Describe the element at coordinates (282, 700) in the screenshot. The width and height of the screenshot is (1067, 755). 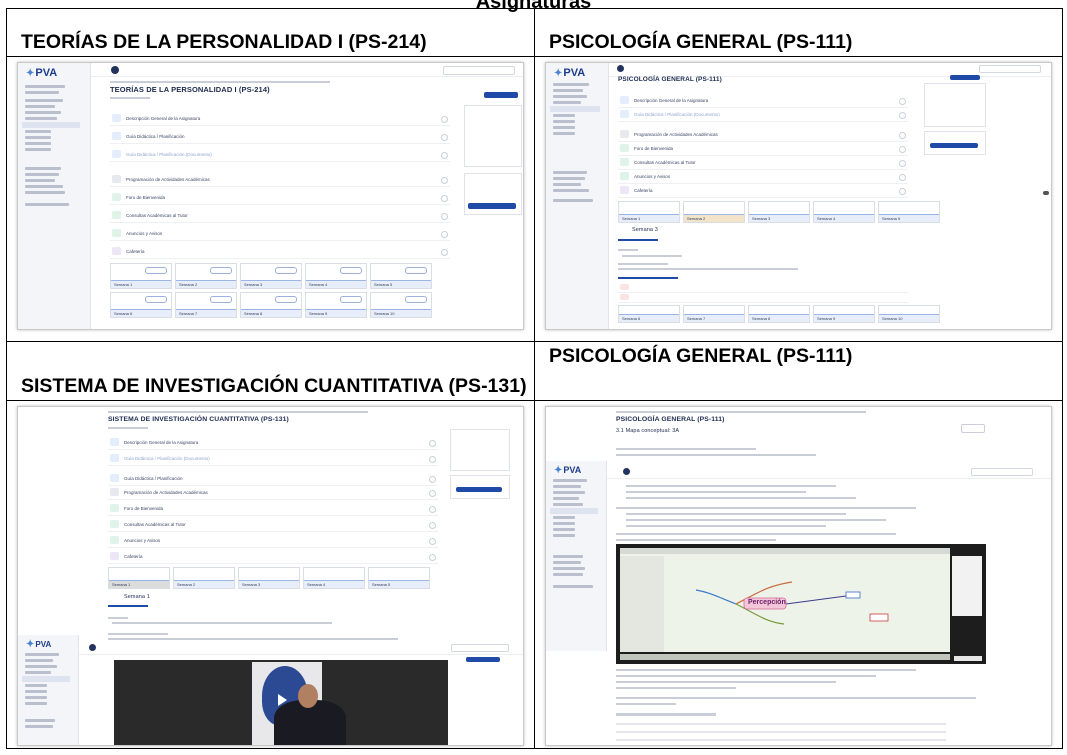
I see `play-icon` at that location.